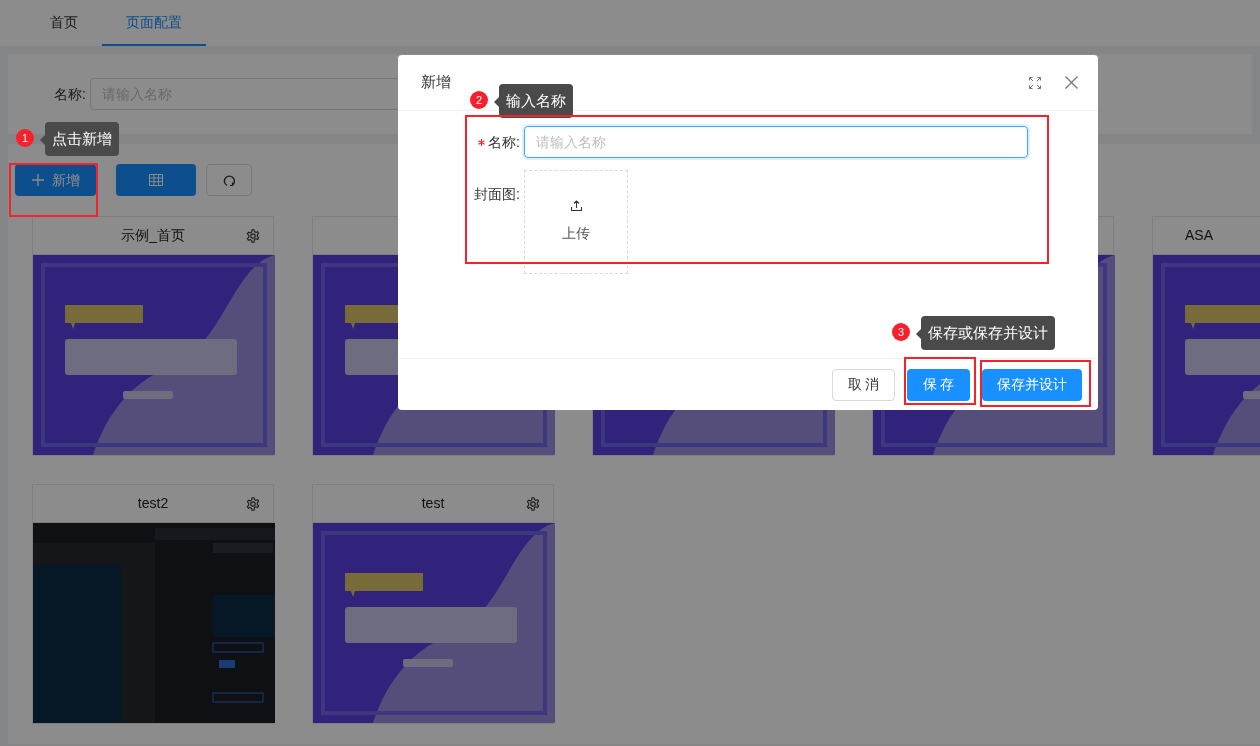  What do you see at coordinates (863, 384) in the screenshot?
I see `cancel-button: 取 消` at bounding box center [863, 384].